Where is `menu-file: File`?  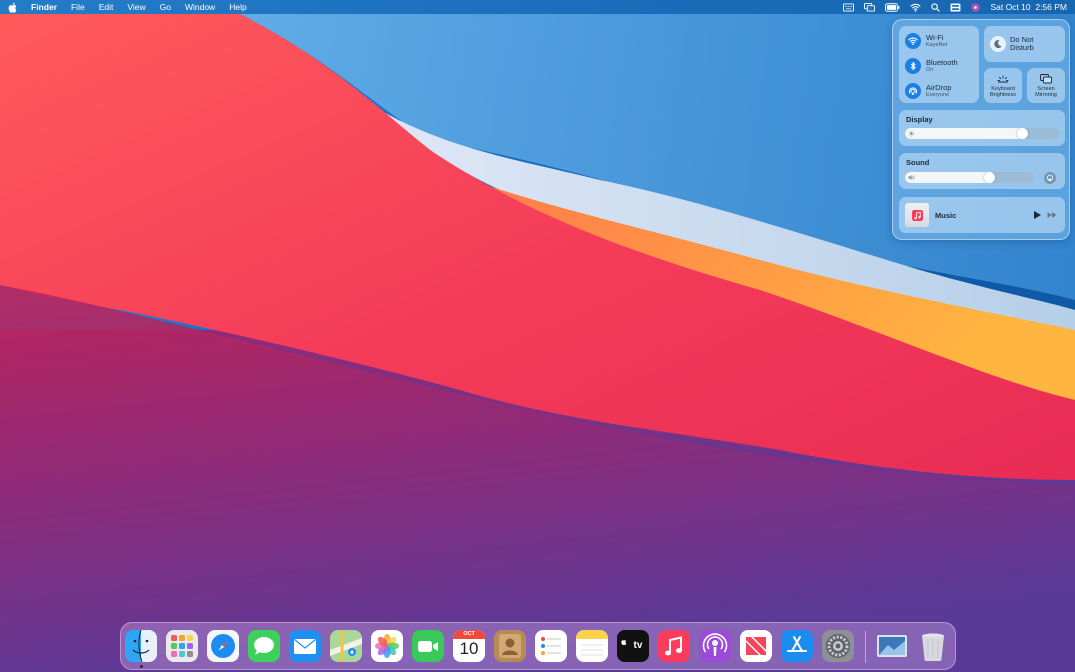 menu-file: File is located at coordinates (78, 7).